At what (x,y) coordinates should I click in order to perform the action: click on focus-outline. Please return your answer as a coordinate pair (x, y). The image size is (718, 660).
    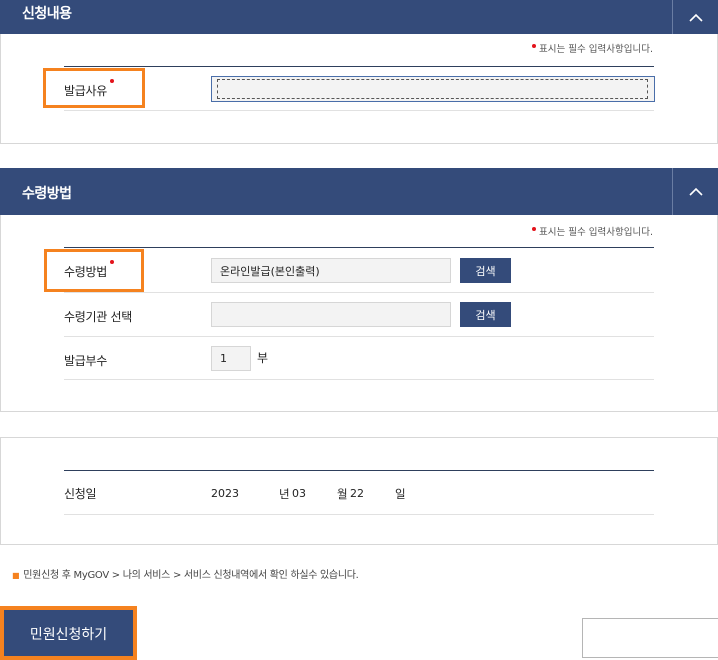
    Looking at the image, I should click on (432, 89).